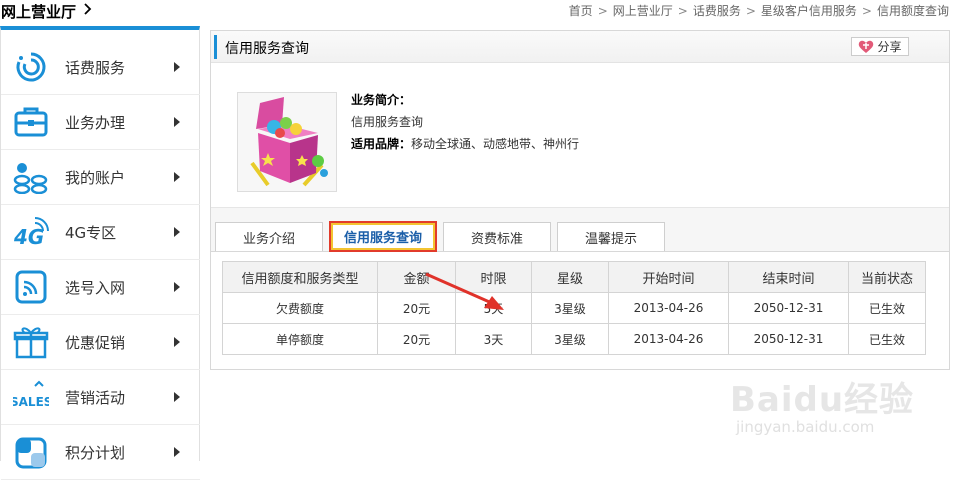 This screenshot has width=953, height=480. I want to click on table-cell: 欠费额度, so click(300, 308).